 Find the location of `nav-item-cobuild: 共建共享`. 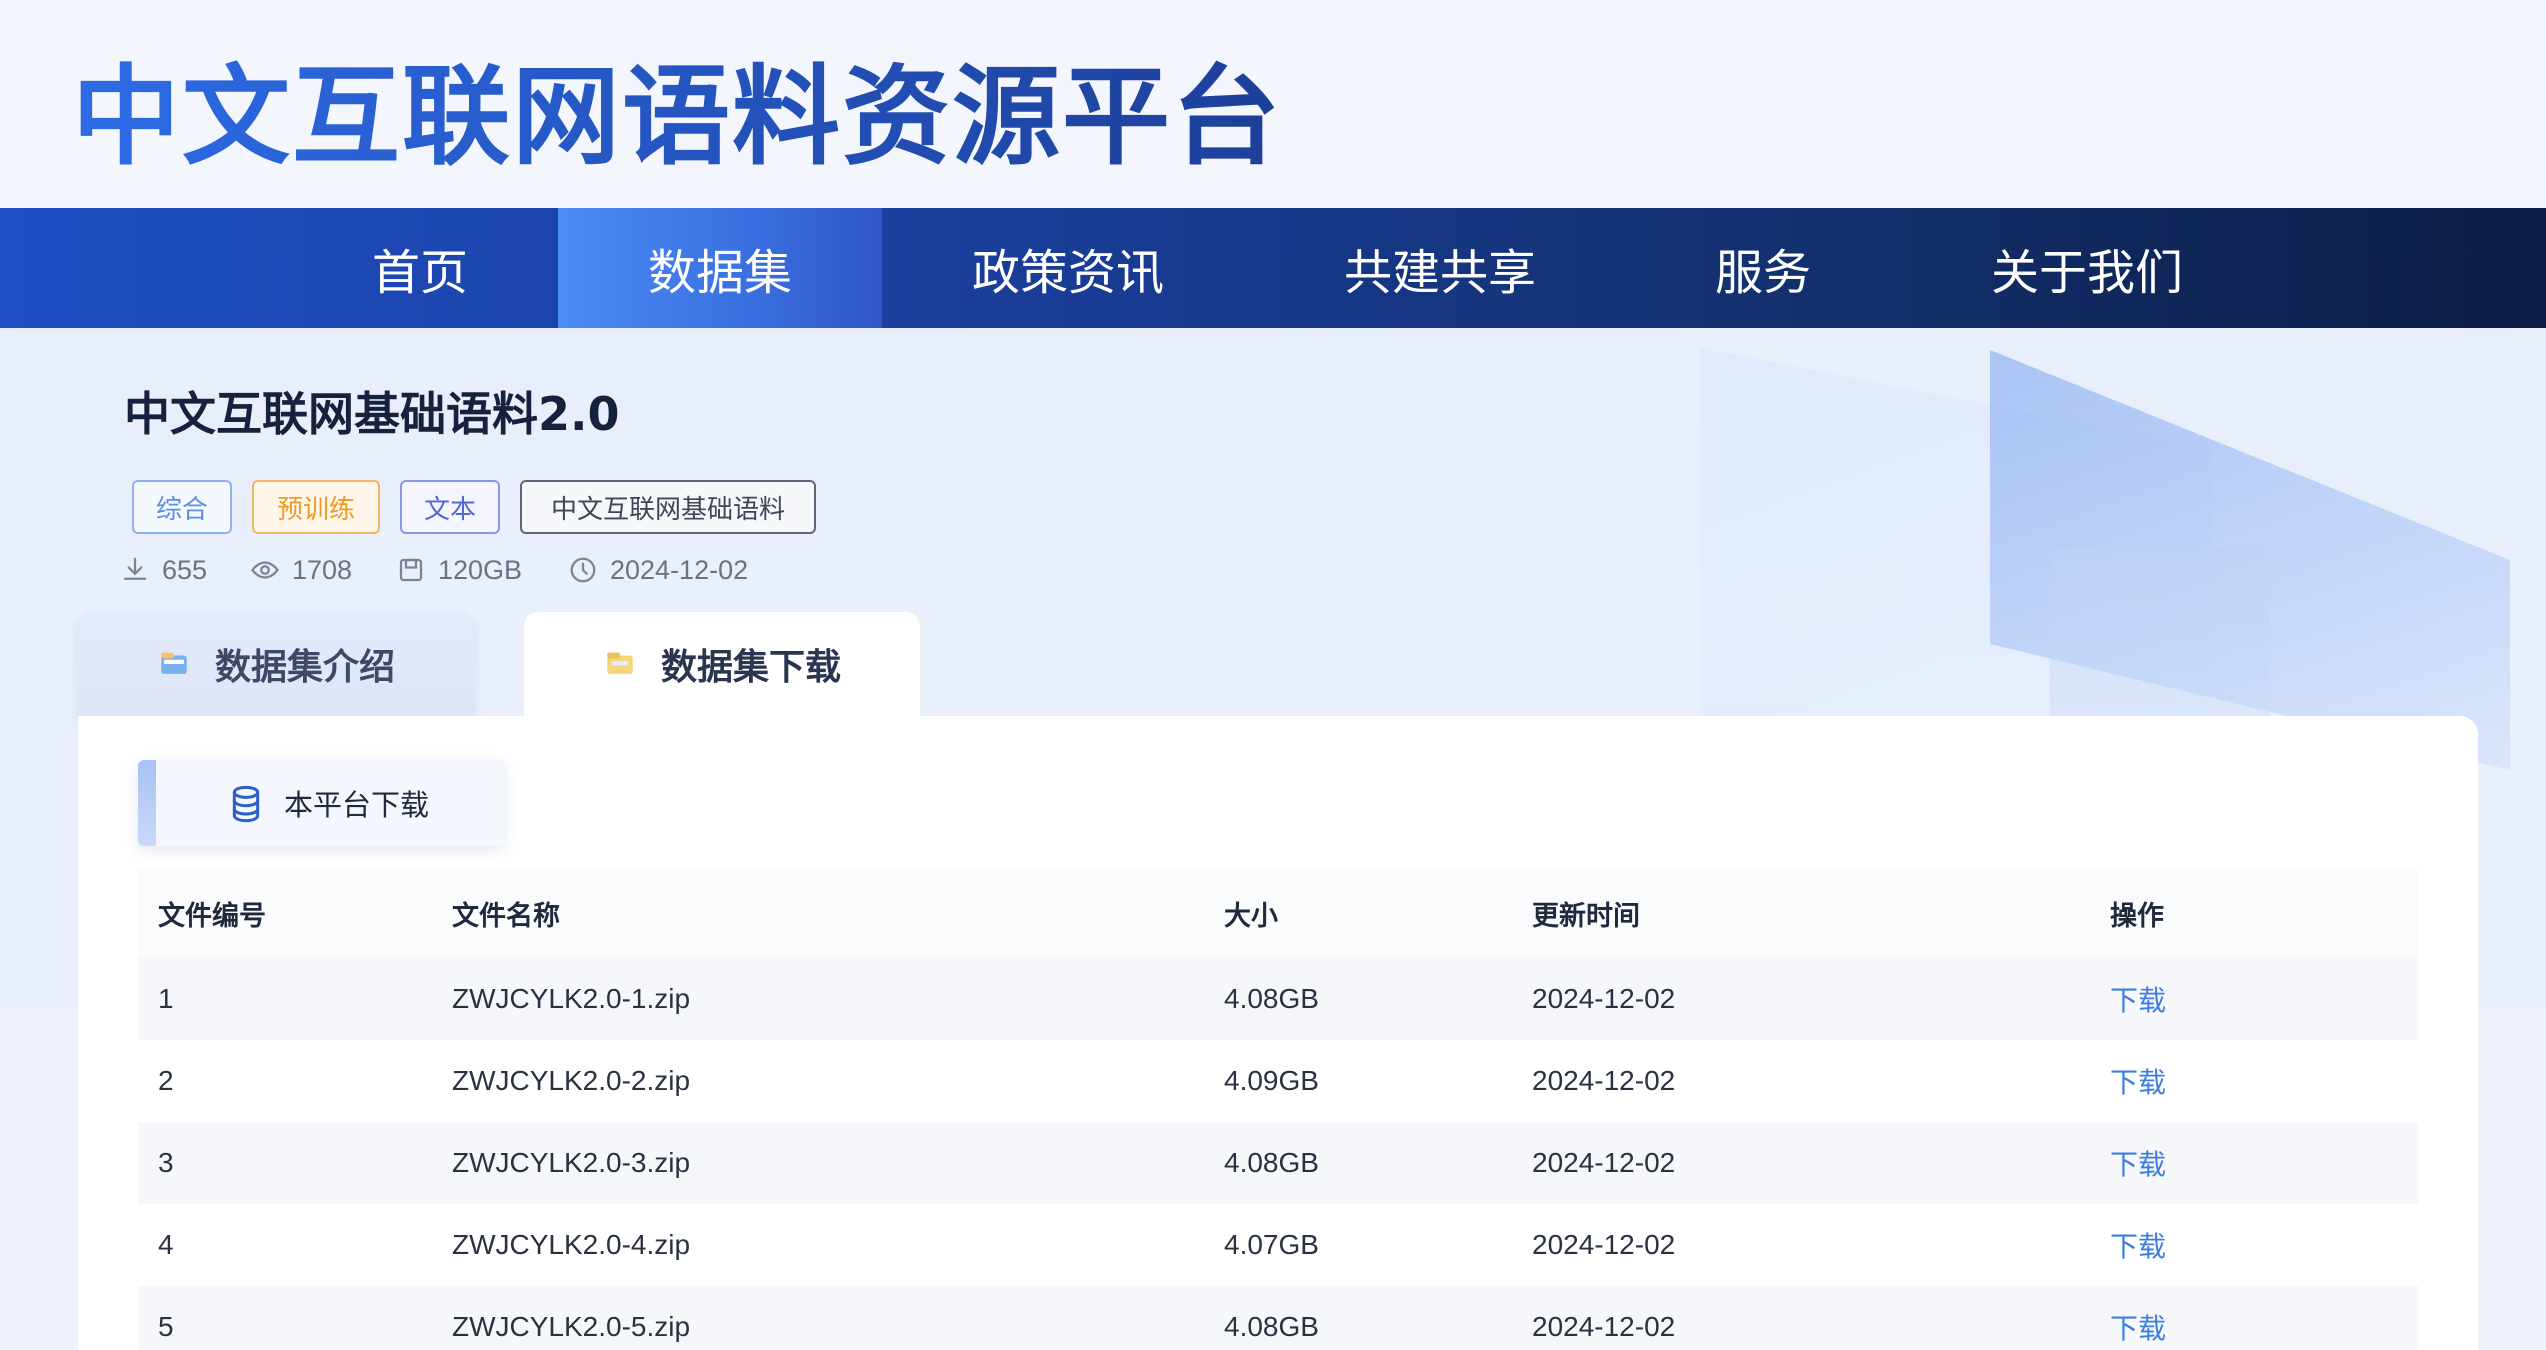

nav-item-cobuild: 共建共享 is located at coordinates (1440, 268).